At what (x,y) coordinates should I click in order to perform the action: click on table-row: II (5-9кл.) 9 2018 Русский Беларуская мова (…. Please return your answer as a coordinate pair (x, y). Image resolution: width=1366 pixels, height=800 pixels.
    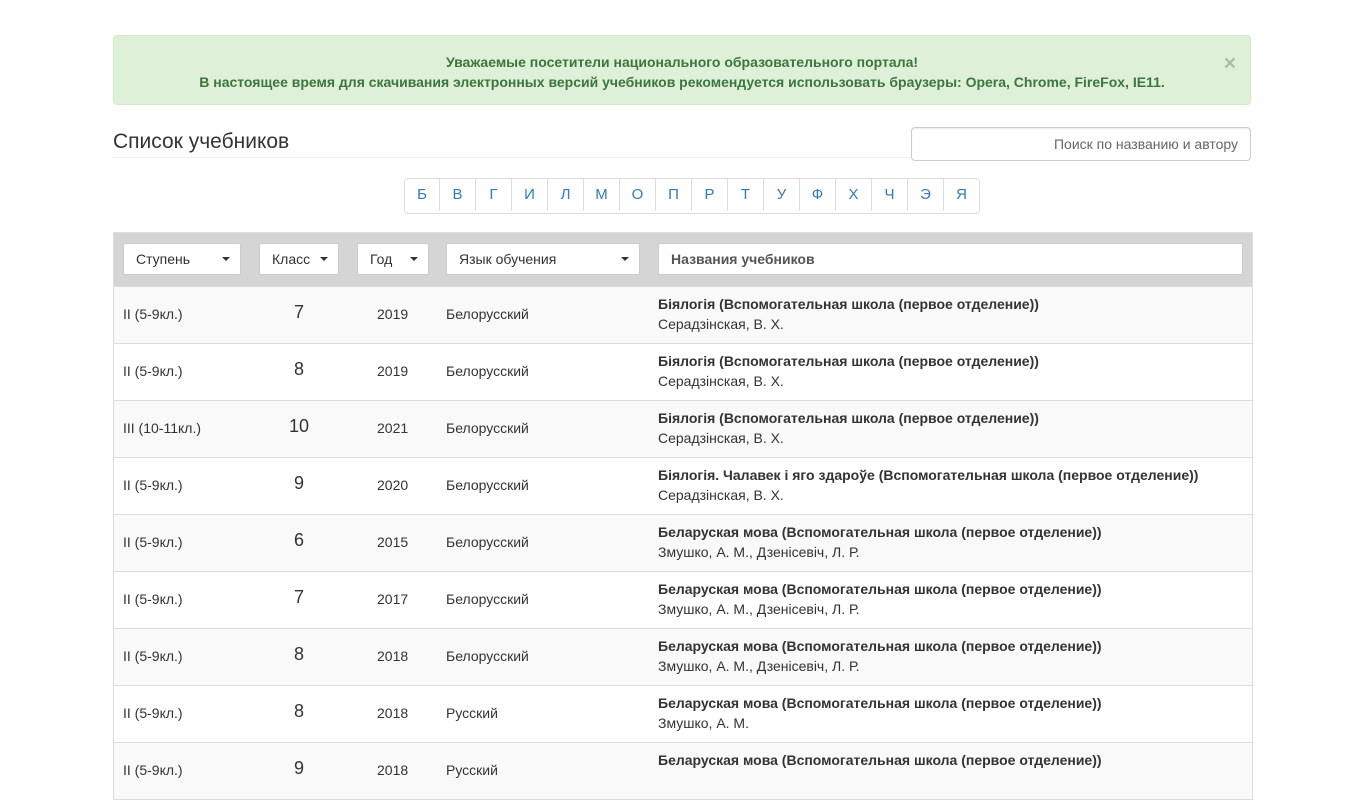
    Looking at the image, I should click on (683, 770).